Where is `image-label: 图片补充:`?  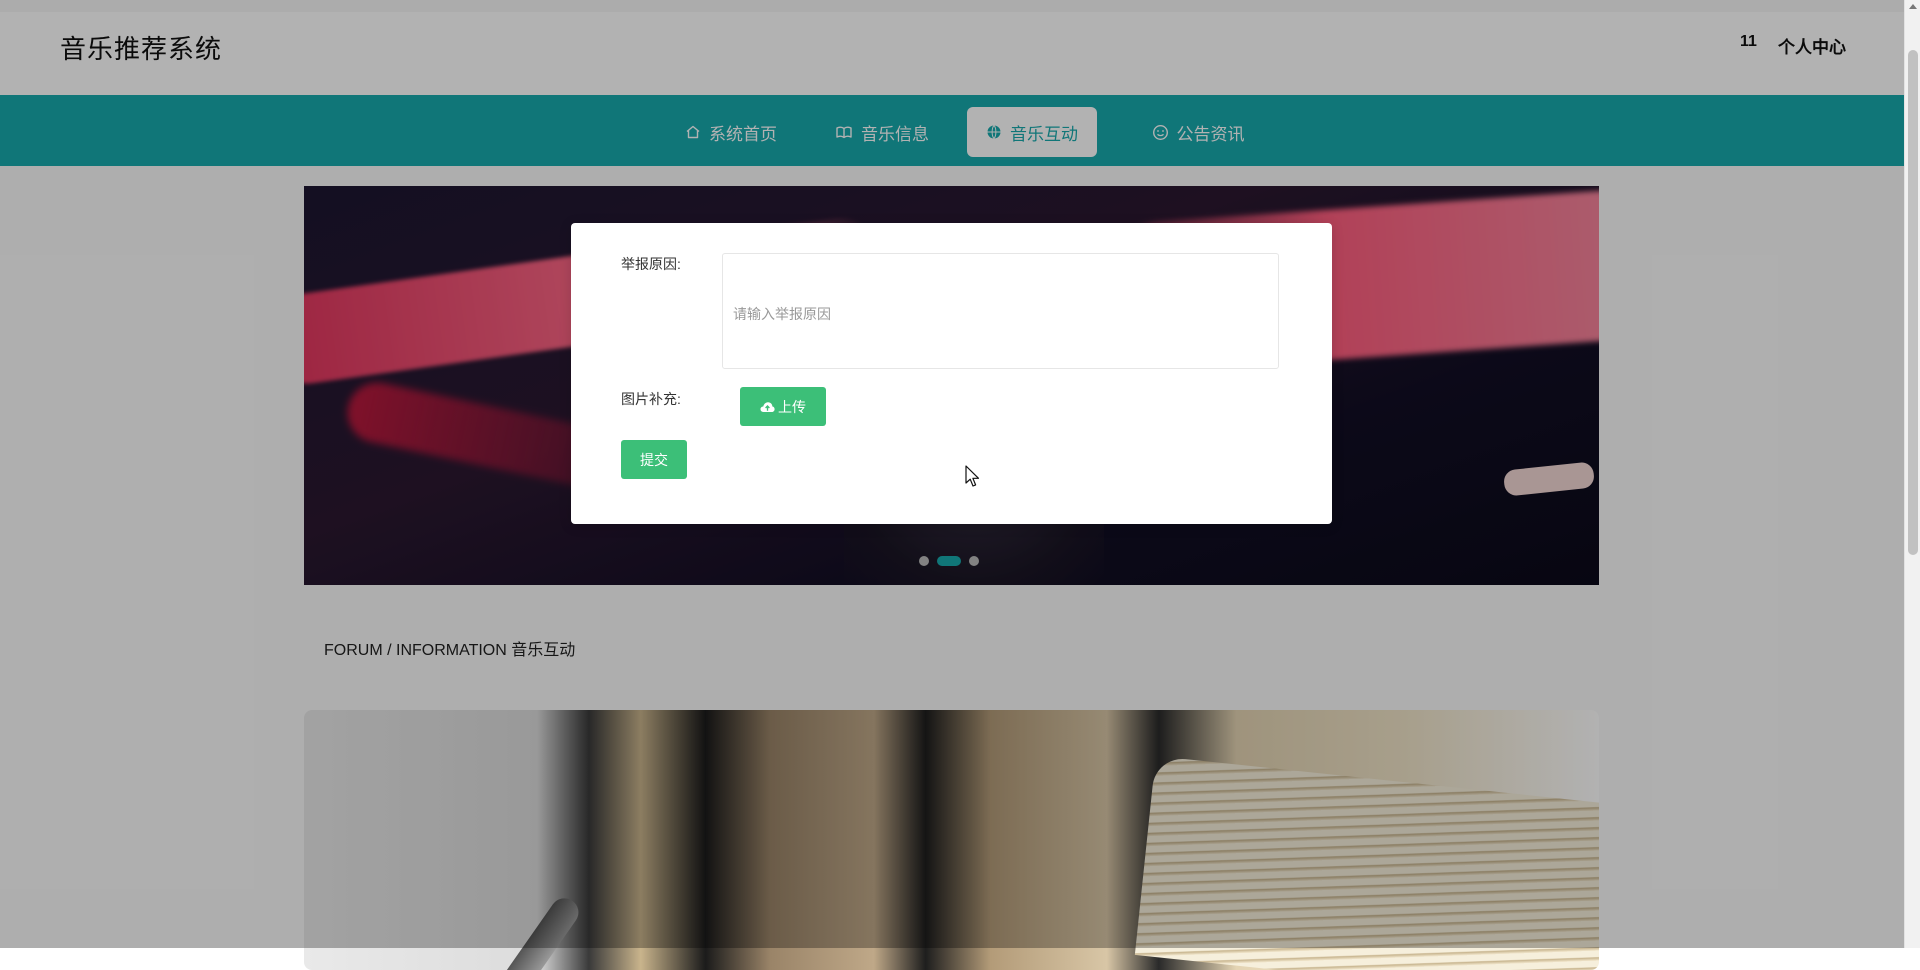
image-label: 图片补充: is located at coordinates (651, 399).